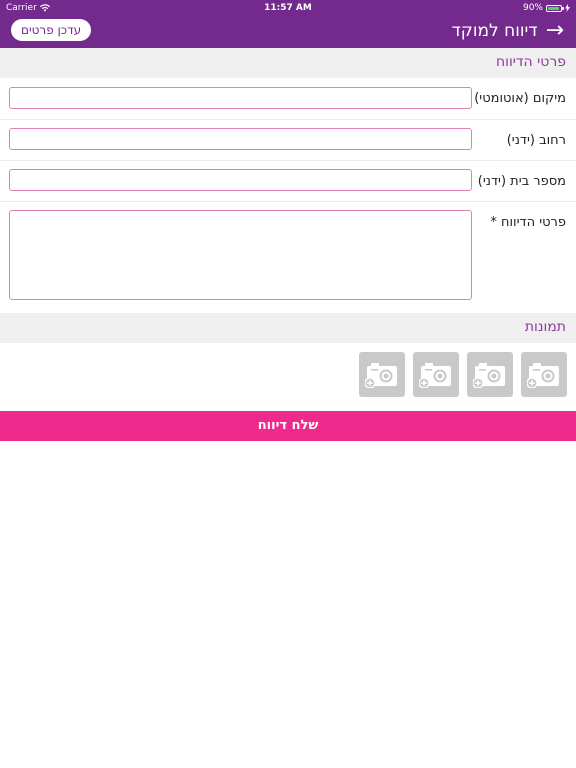 The image size is (576, 768). Describe the element at coordinates (555, 8) in the screenshot. I see `battery-icon` at that location.